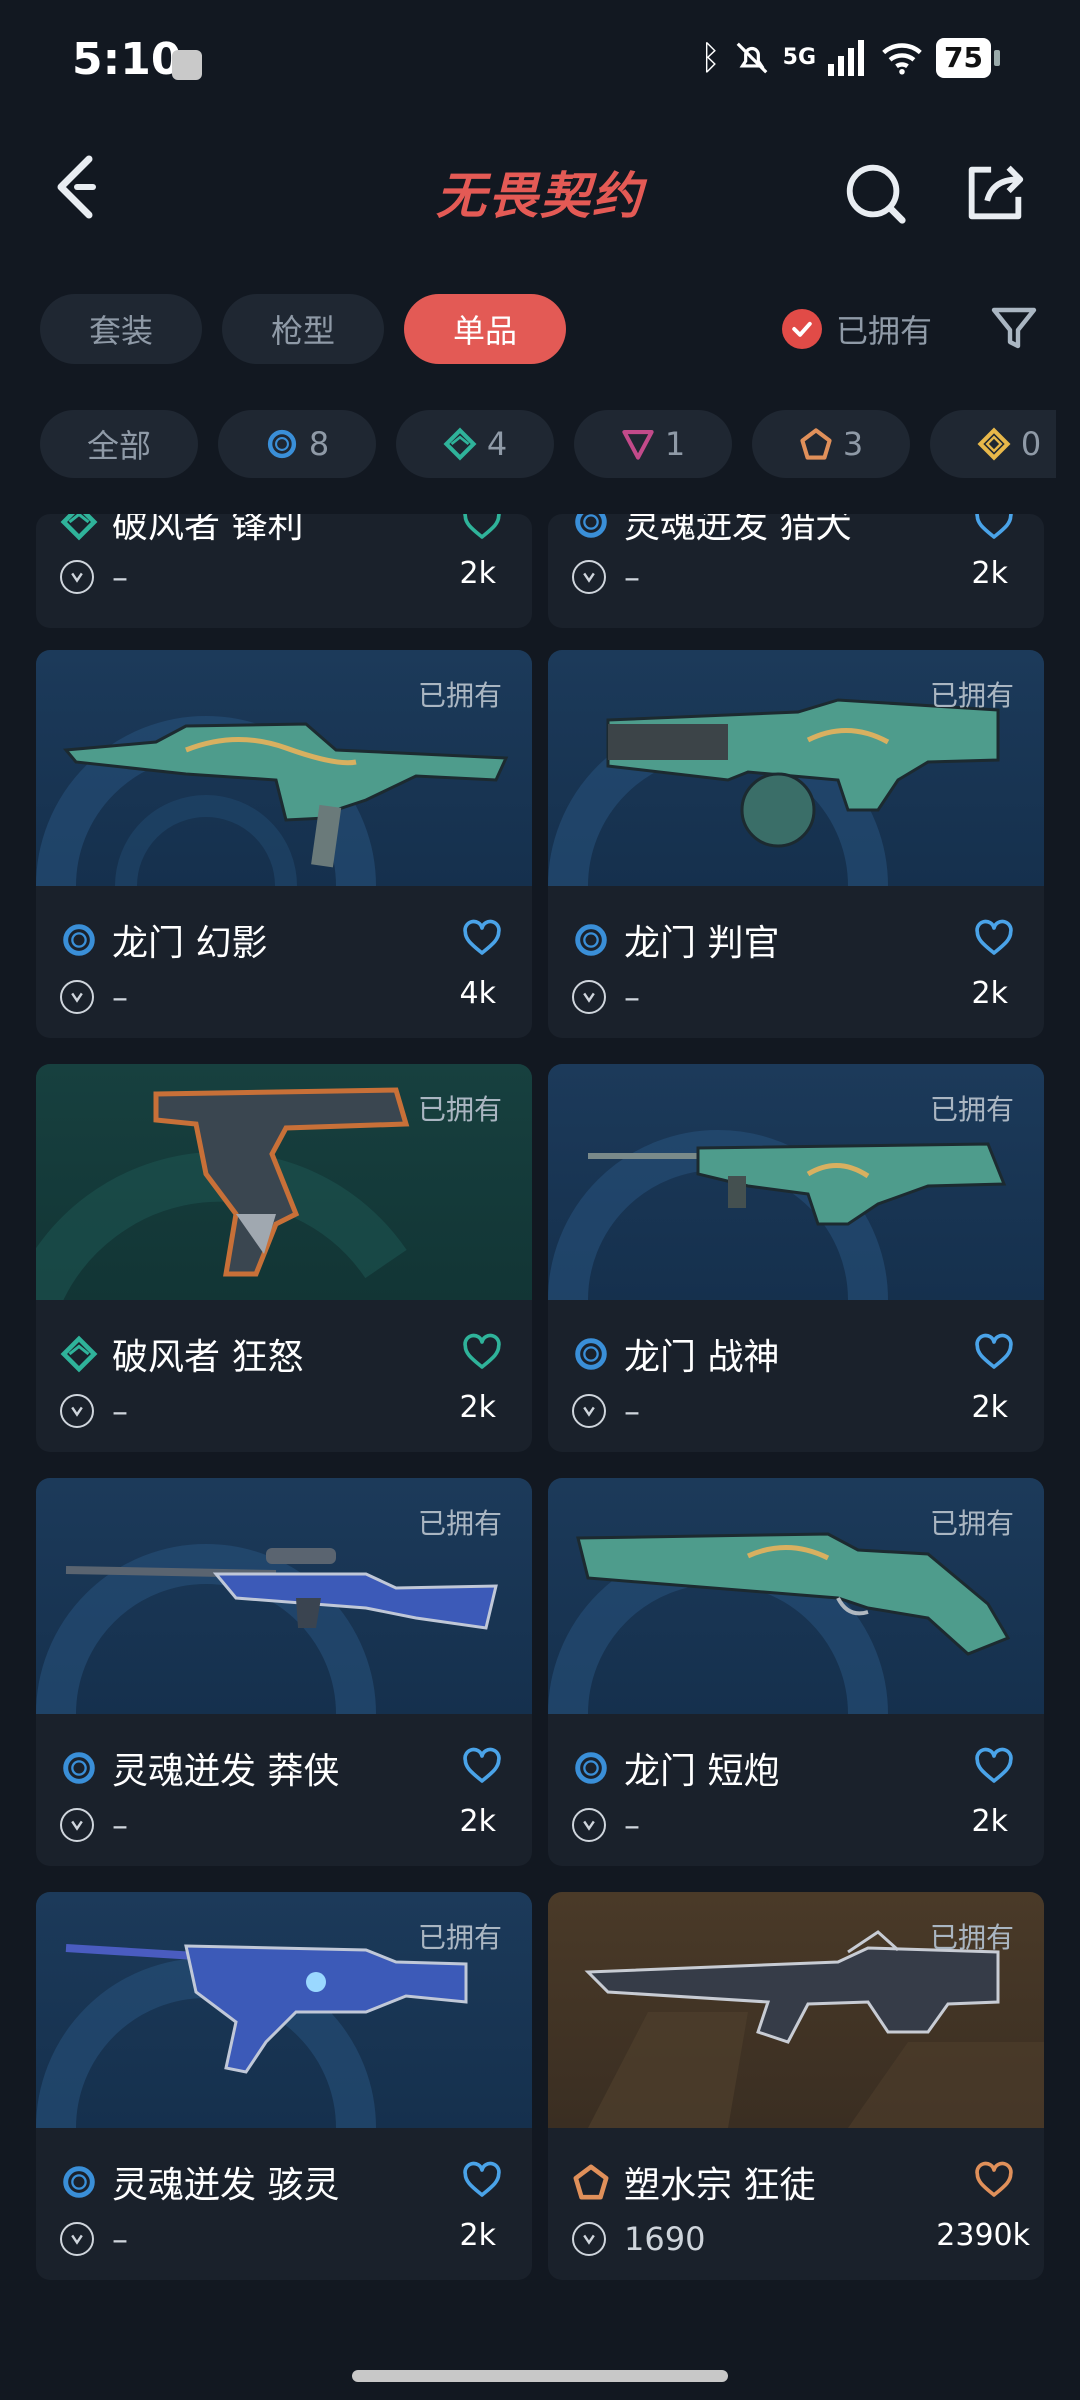 Image resolution: width=1080 pixels, height=2400 pixels. I want to click on item-name: 龙门 战神, so click(702, 1357).